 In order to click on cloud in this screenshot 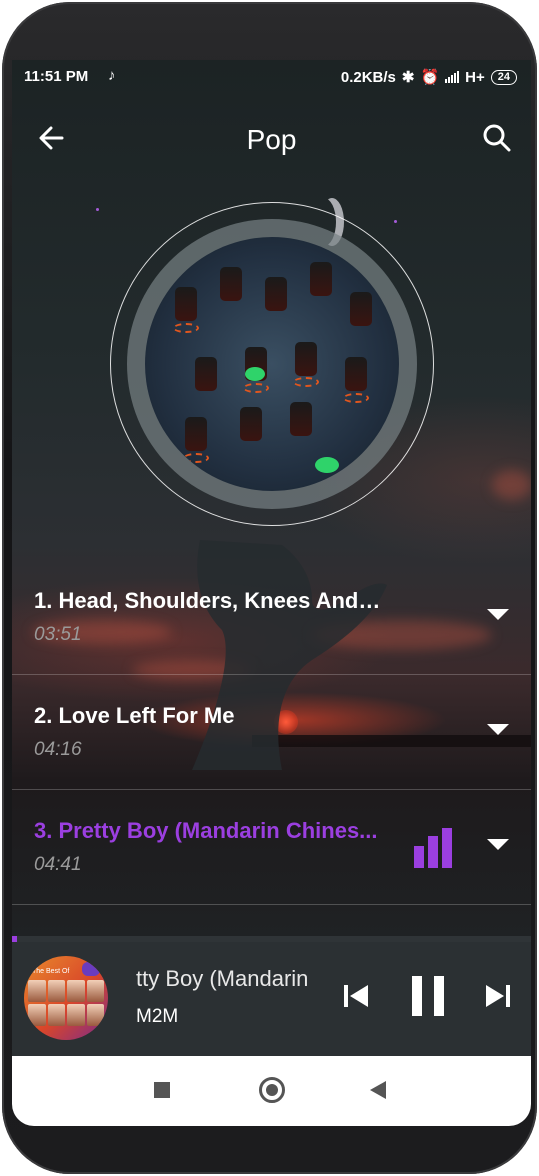, I will do `click(511, 485)`.